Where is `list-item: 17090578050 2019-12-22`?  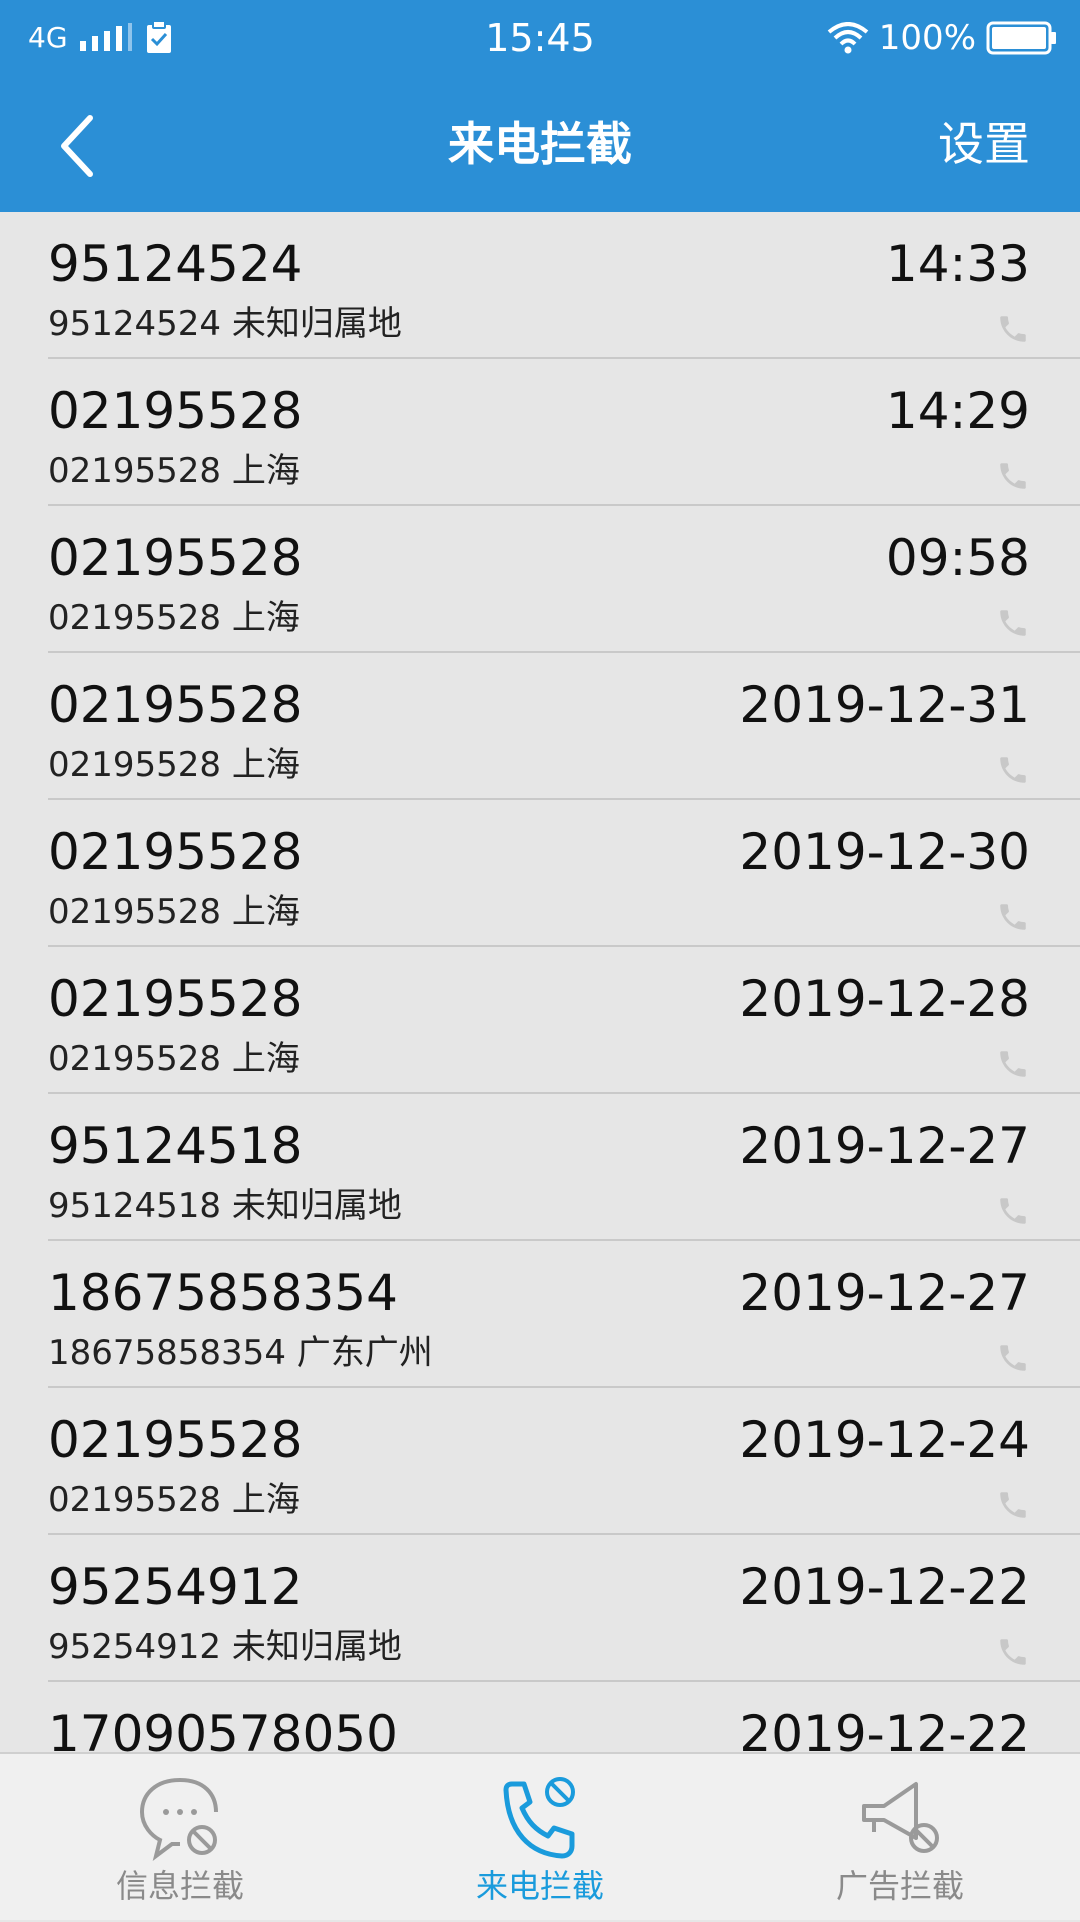
list-item: 17090578050 2019-12-22 is located at coordinates (540, 1717).